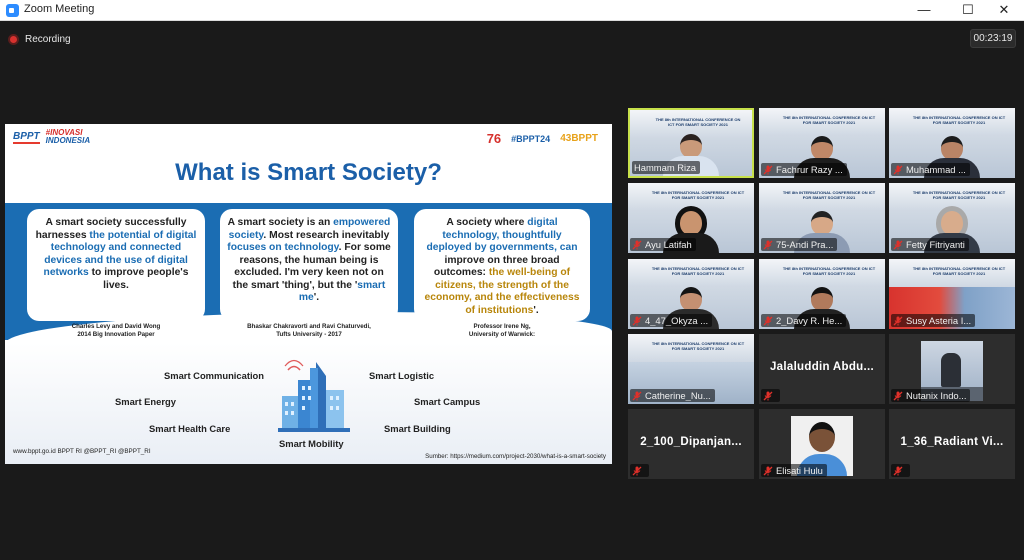 The image size is (1024, 560). What do you see at coordinates (930, 244) in the screenshot?
I see `participant-name-bar: Fetty Fitriyanti` at bounding box center [930, 244].